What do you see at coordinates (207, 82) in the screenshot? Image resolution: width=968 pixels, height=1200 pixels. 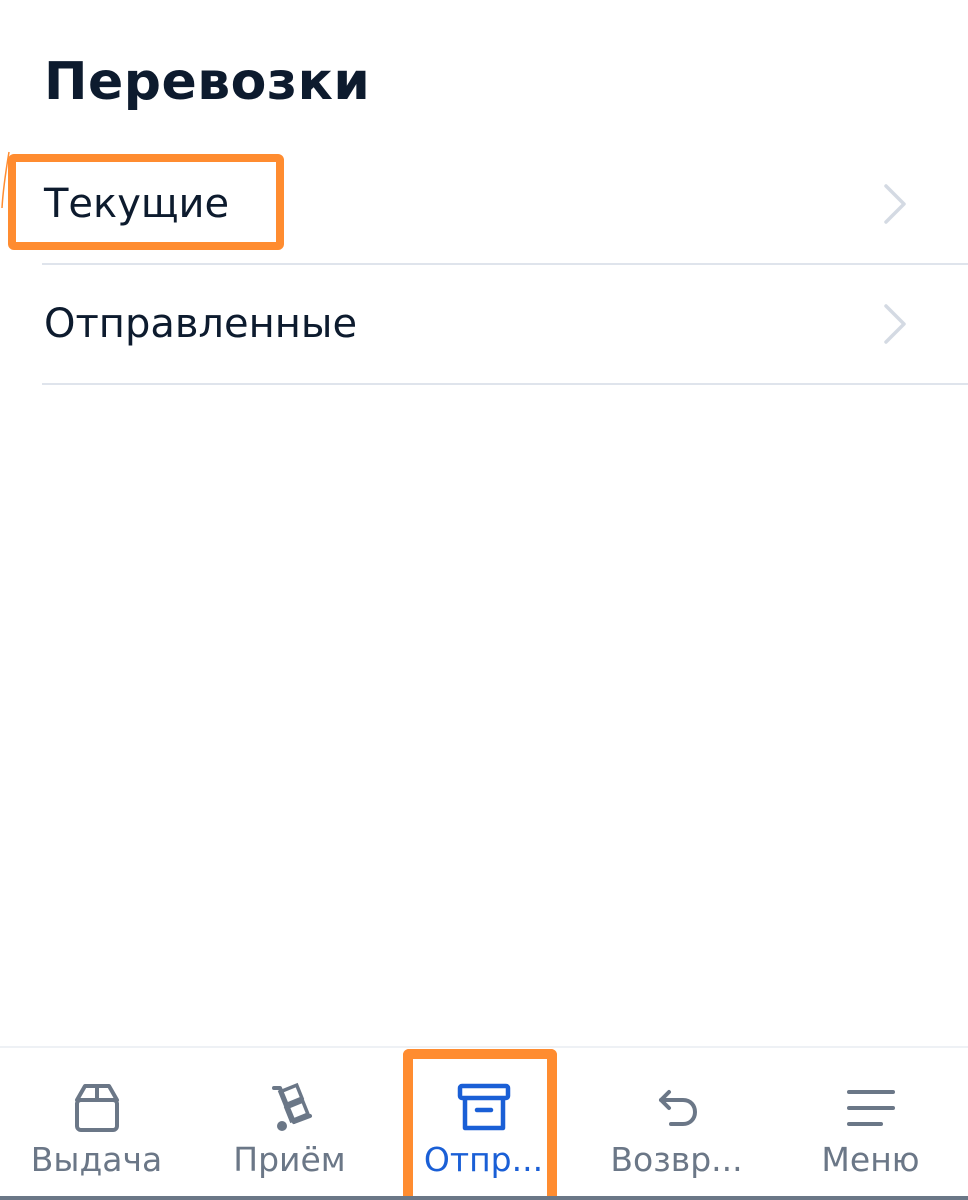 I see `page-title: Перевозки` at bounding box center [207, 82].